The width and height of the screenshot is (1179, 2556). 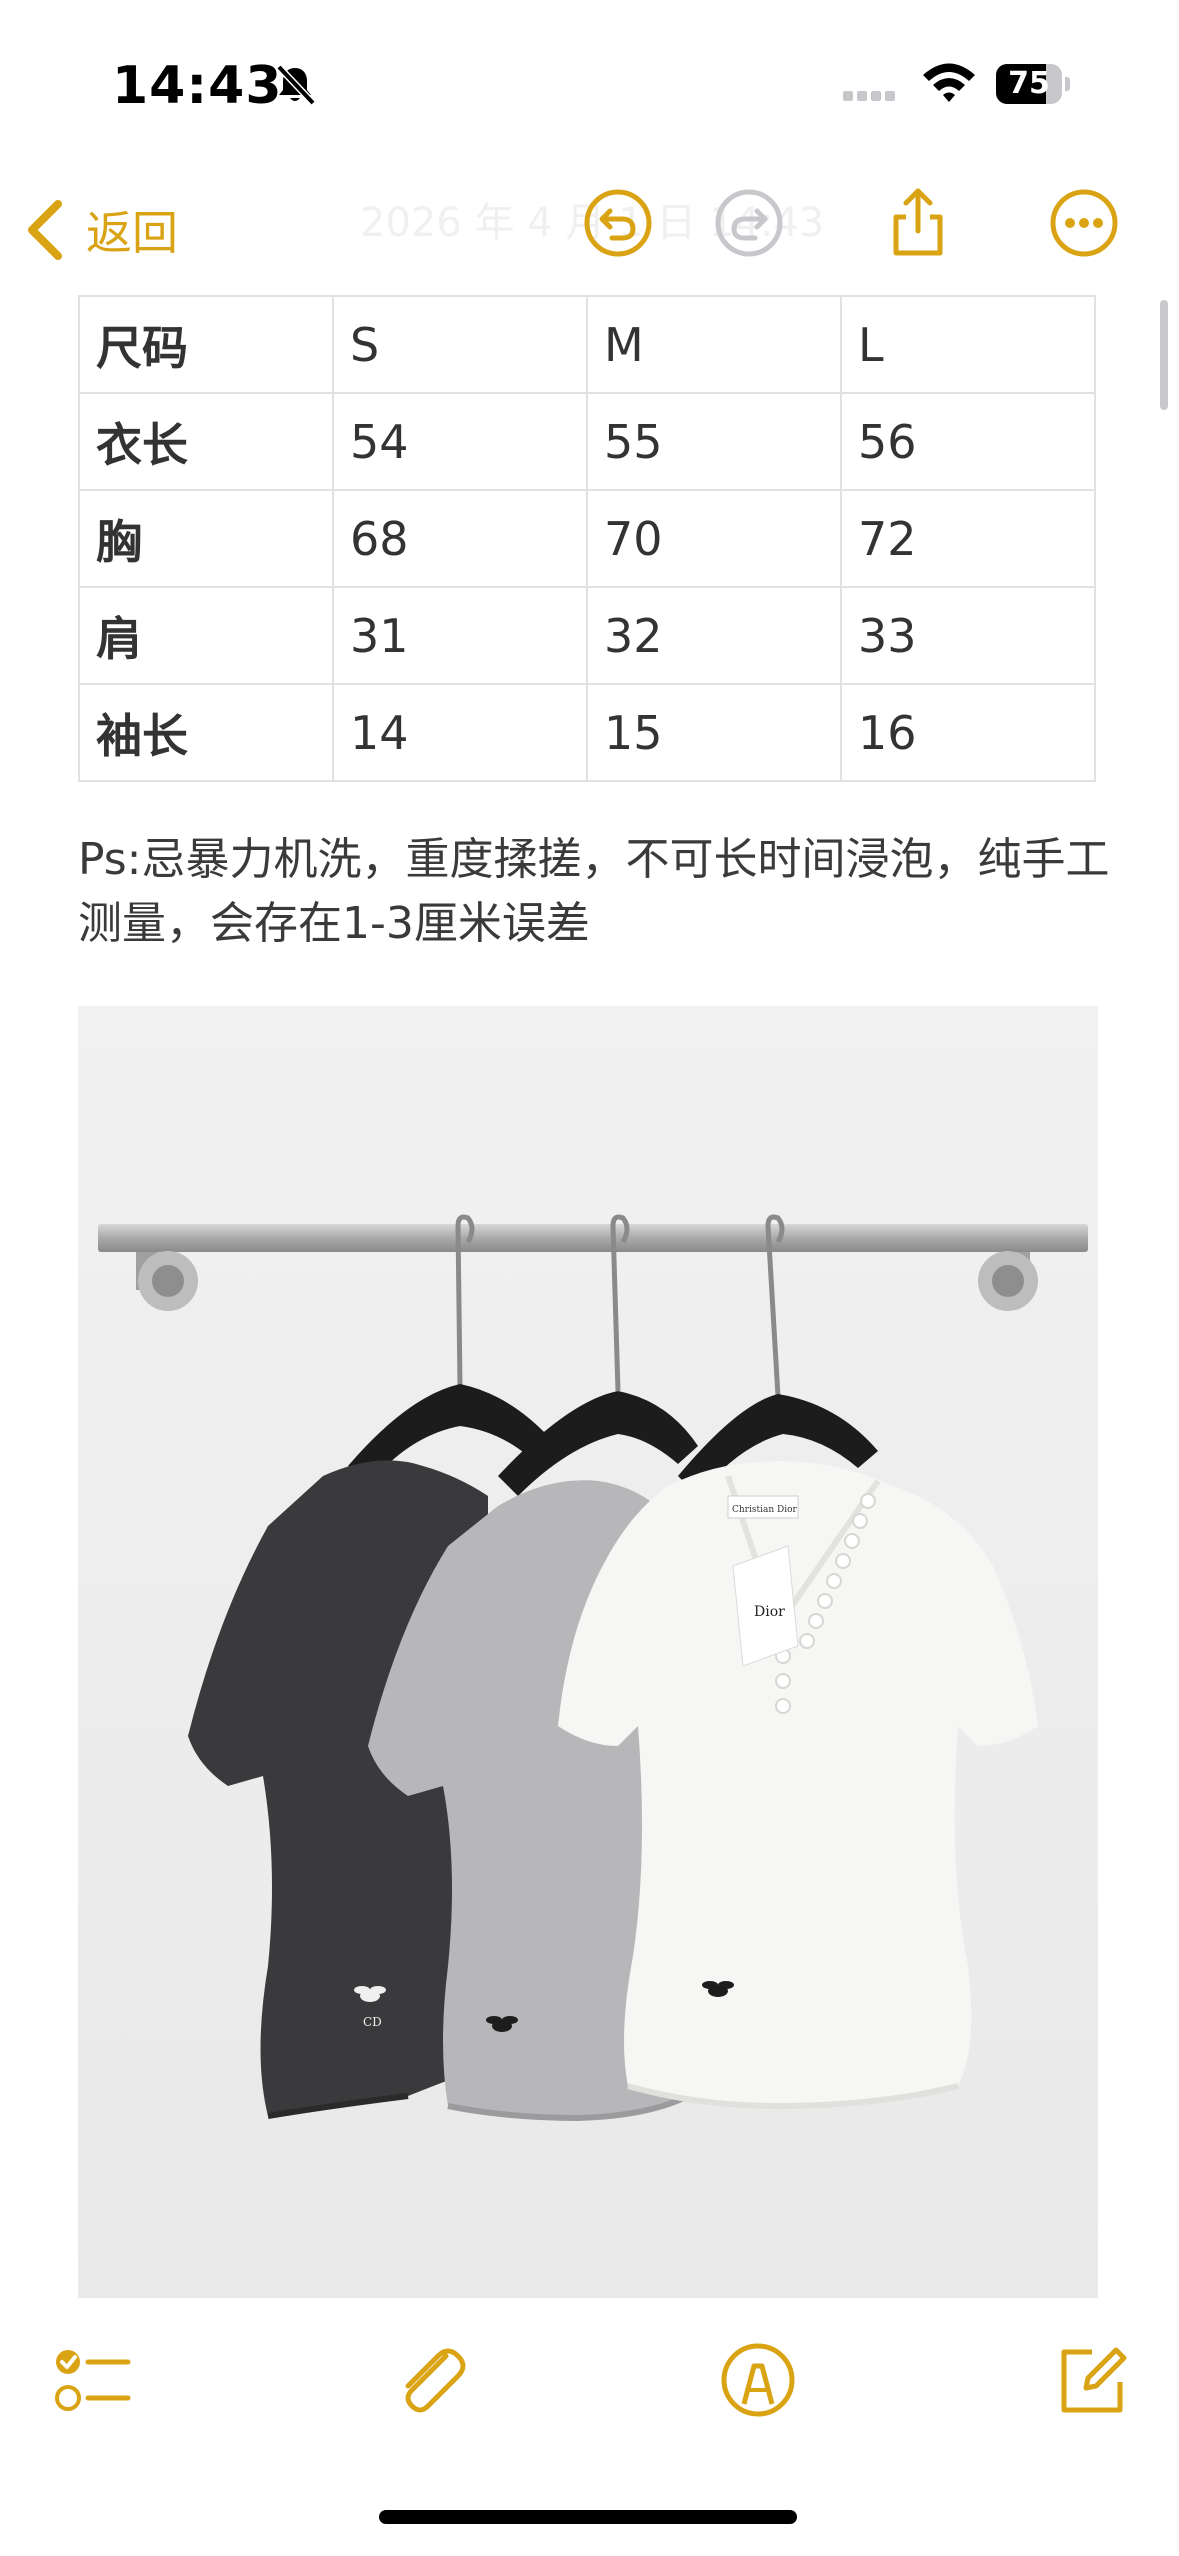 What do you see at coordinates (749, 223) in the screenshot?
I see `redo-icon` at bounding box center [749, 223].